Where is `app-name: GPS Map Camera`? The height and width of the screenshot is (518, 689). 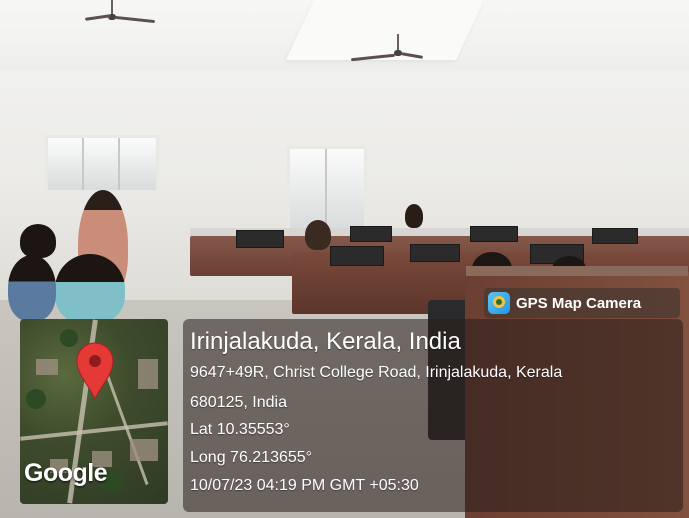
app-name: GPS Map Camera is located at coordinates (579, 303).